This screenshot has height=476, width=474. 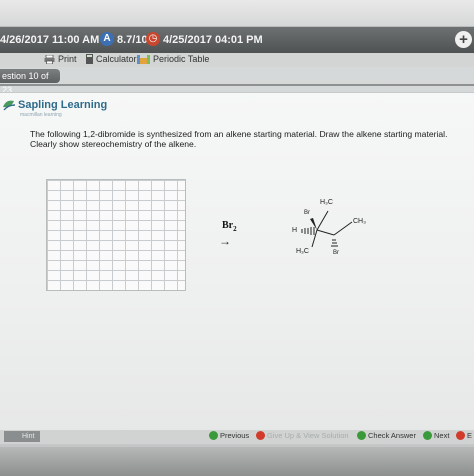 I want to click on exit-button: E, so click(x=464, y=435).